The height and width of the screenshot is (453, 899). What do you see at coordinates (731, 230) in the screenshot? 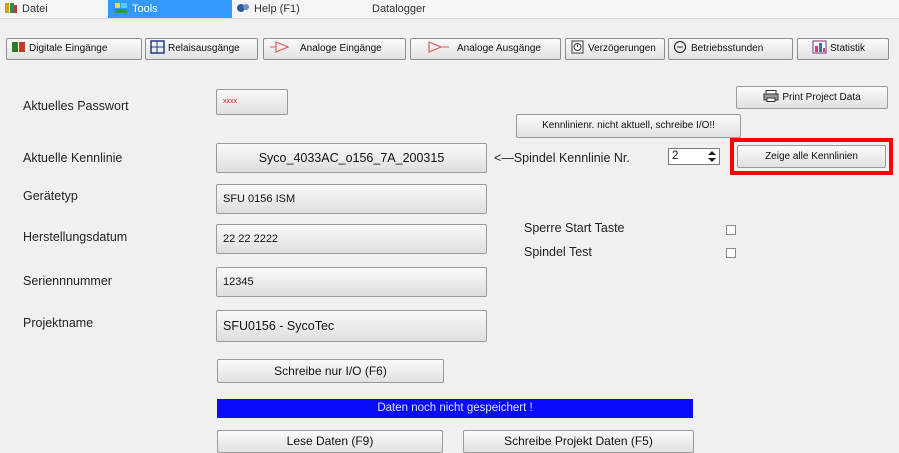
I see `sperre-start-taste-checkbox` at bounding box center [731, 230].